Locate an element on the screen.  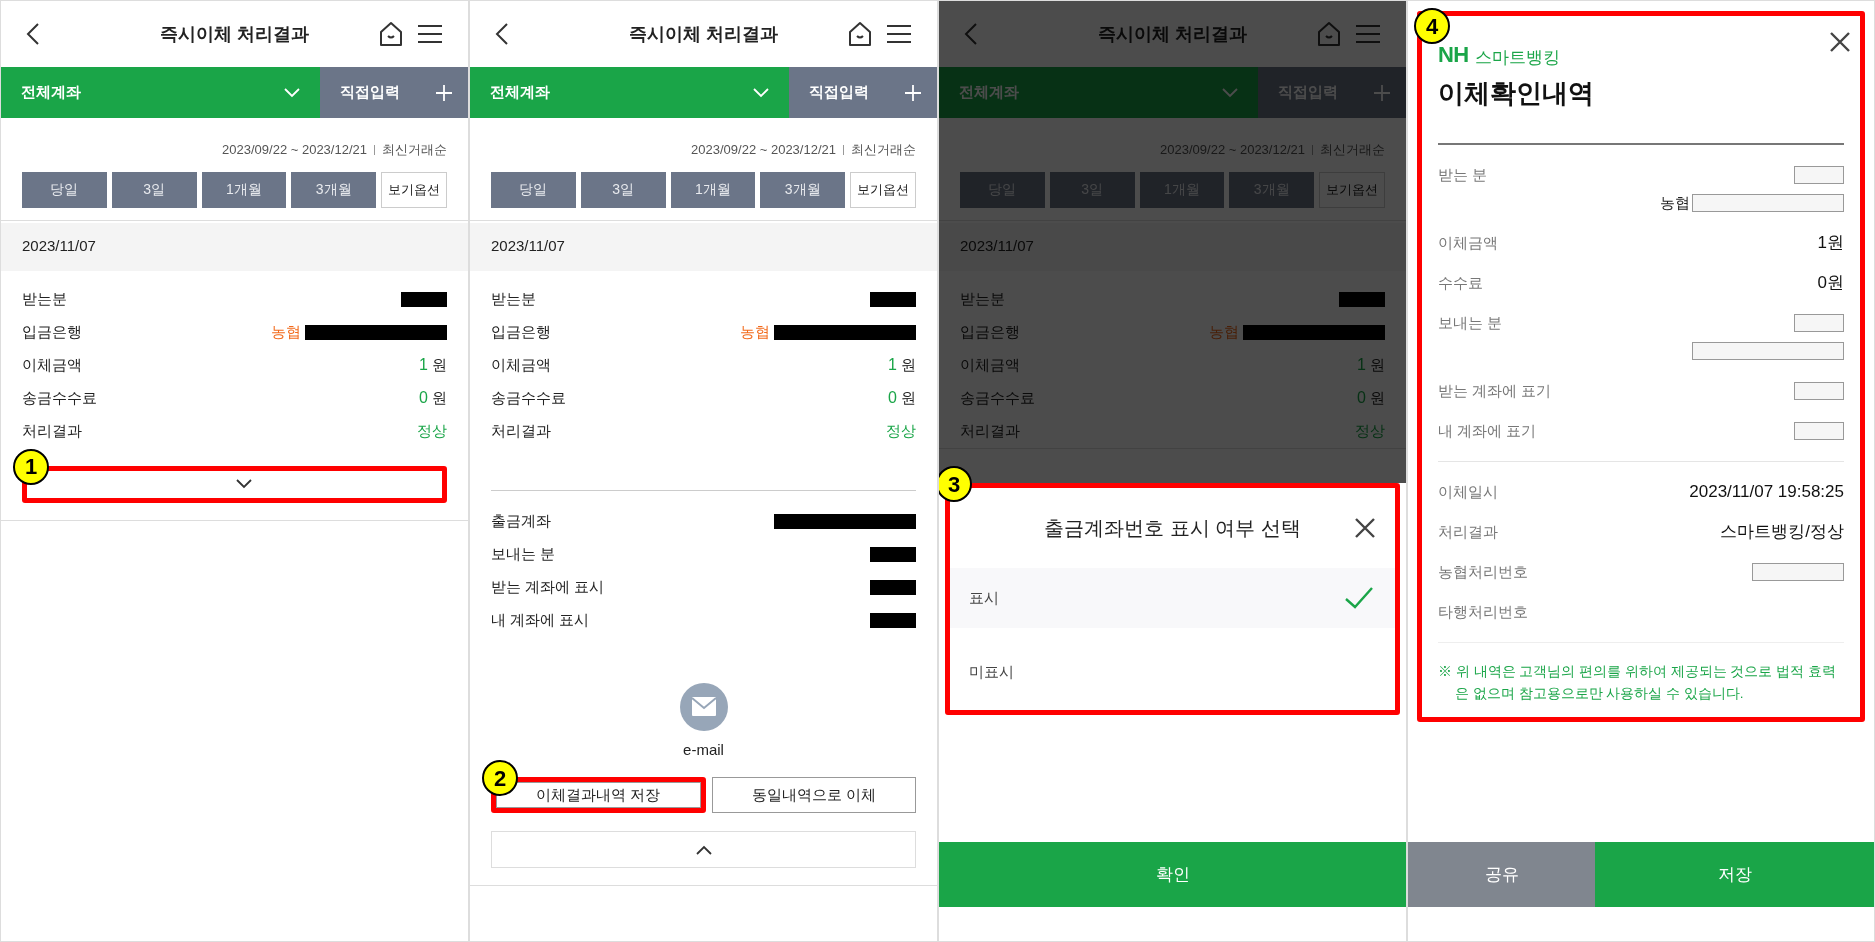
row-label: 받는 분 is located at coordinates (1463, 174).